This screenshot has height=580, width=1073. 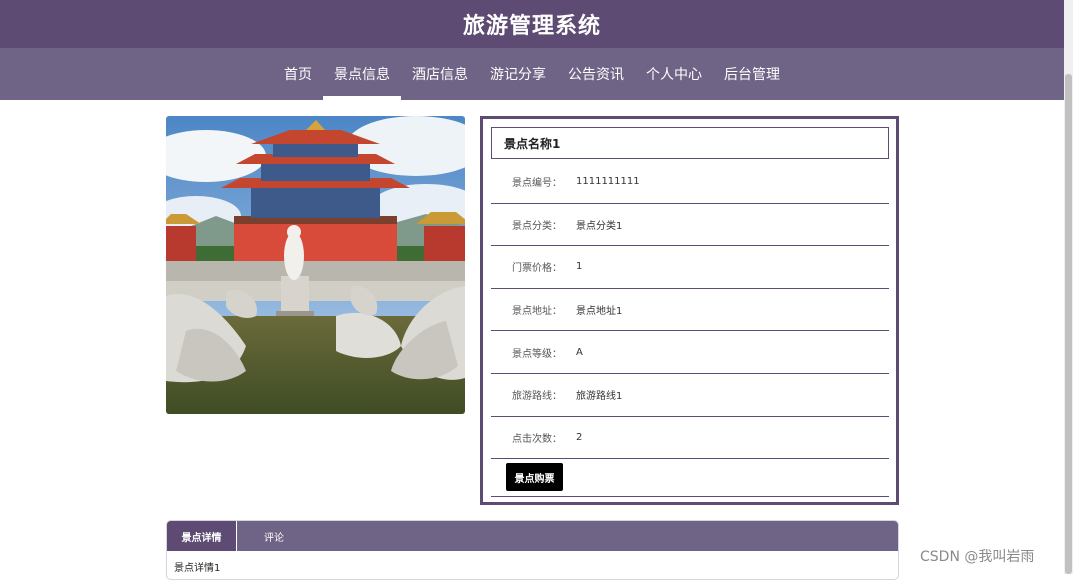 What do you see at coordinates (579, 437) in the screenshot?
I see `field-value: 2` at bounding box center [579, 437].